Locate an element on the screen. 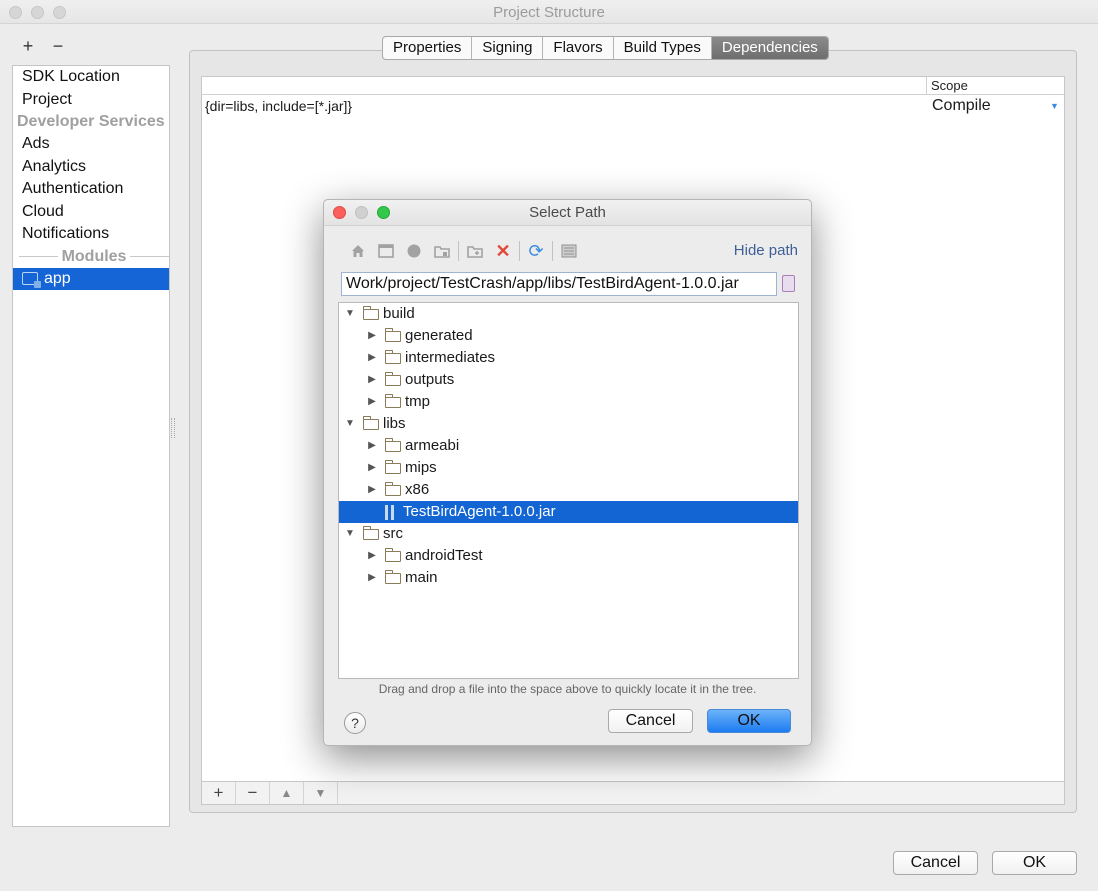  window-titlebar: Project Structure is located at coordinates (549, 12).